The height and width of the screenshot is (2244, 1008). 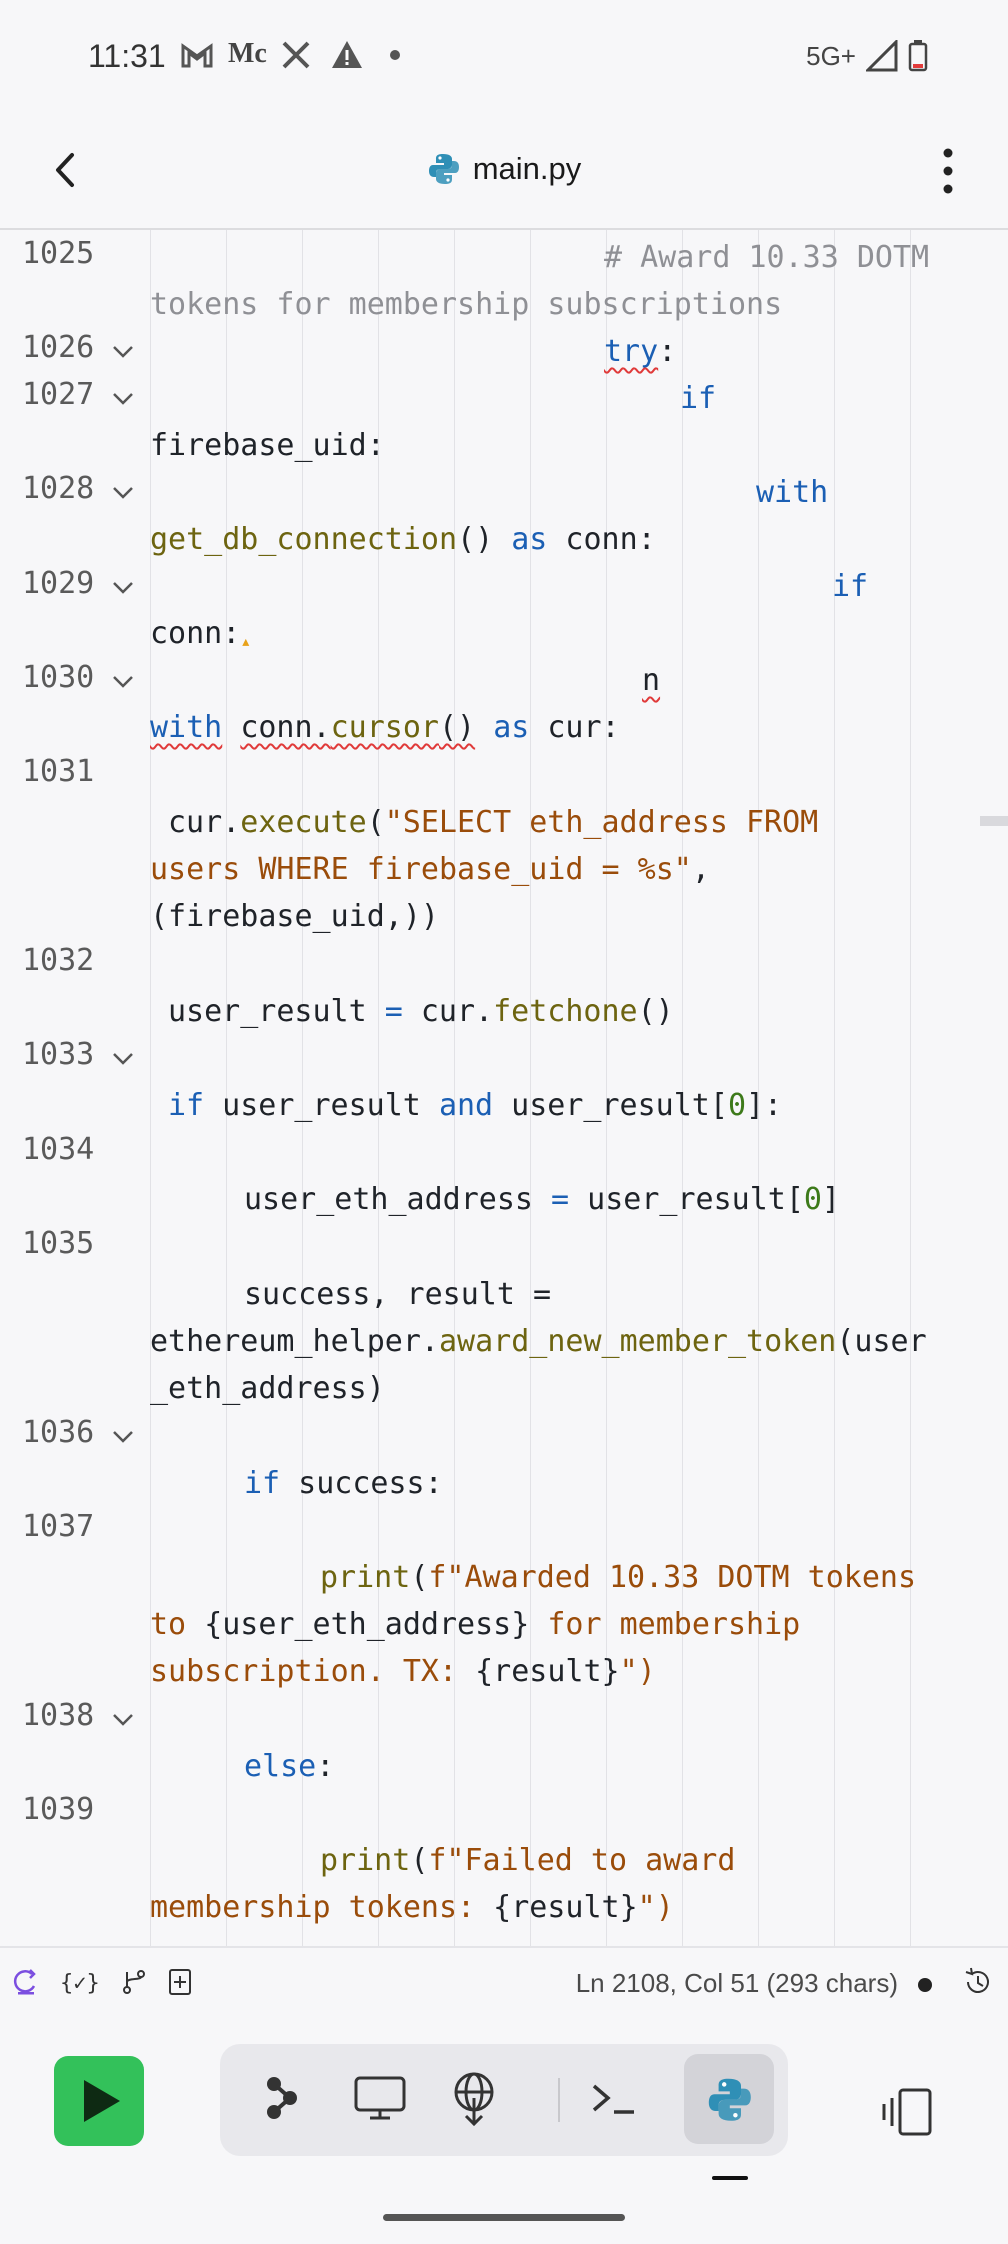 I want to click on string-literal: users WHERE firebase_uid = %s", so click(x=421, y=869).